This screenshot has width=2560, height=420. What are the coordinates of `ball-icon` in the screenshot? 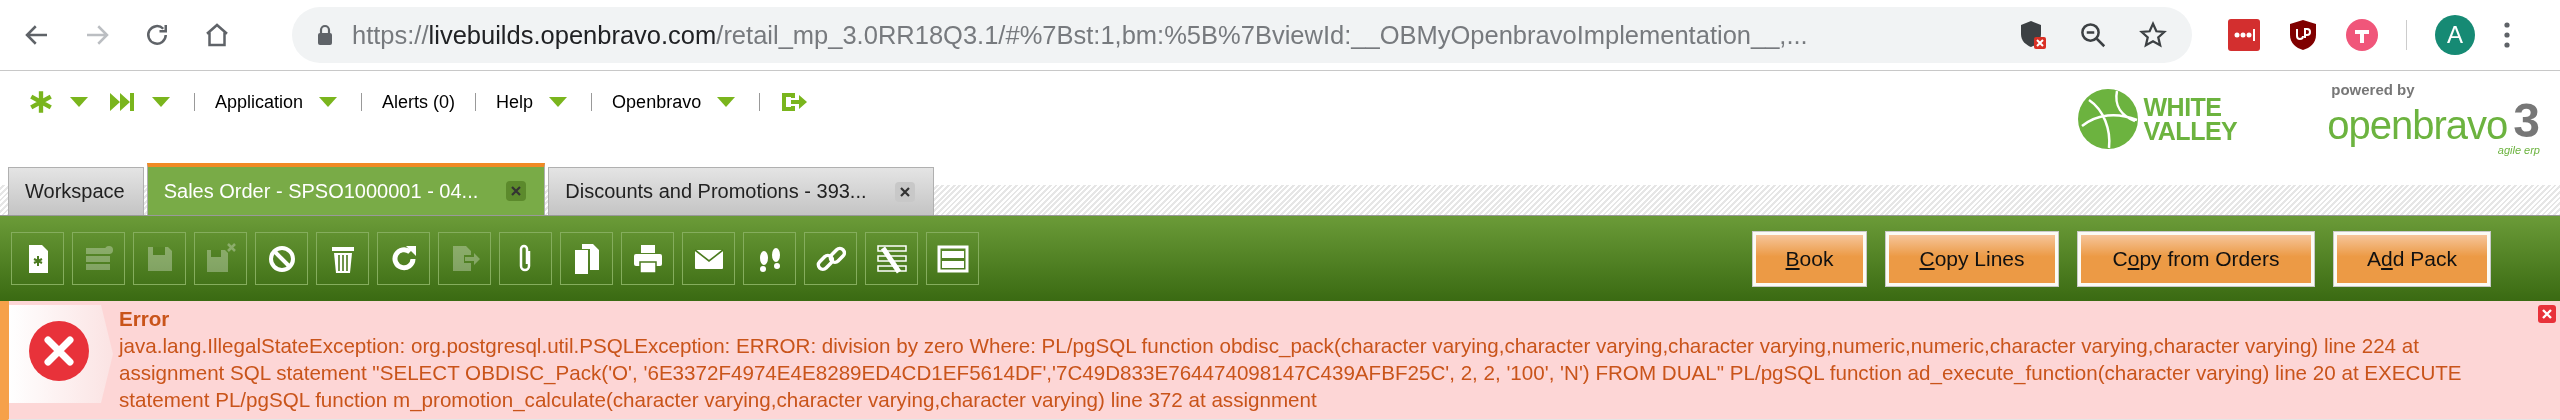 It's located at (2108, 119).